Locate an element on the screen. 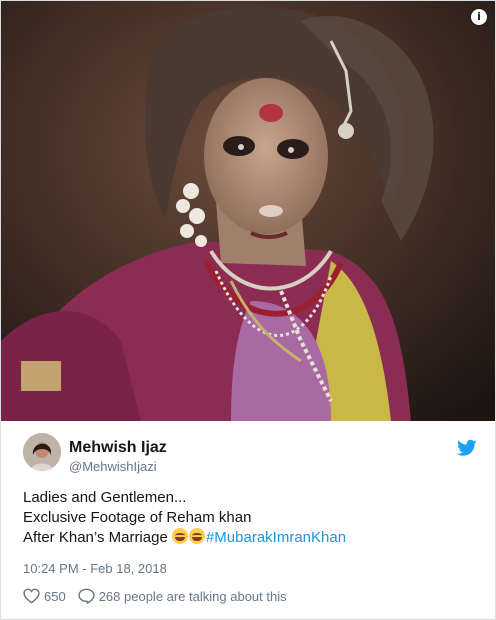 This screenshot has height=620, width=496. tweet-line-text: After Khan’s Marriage is located at coordinates (95, 537).